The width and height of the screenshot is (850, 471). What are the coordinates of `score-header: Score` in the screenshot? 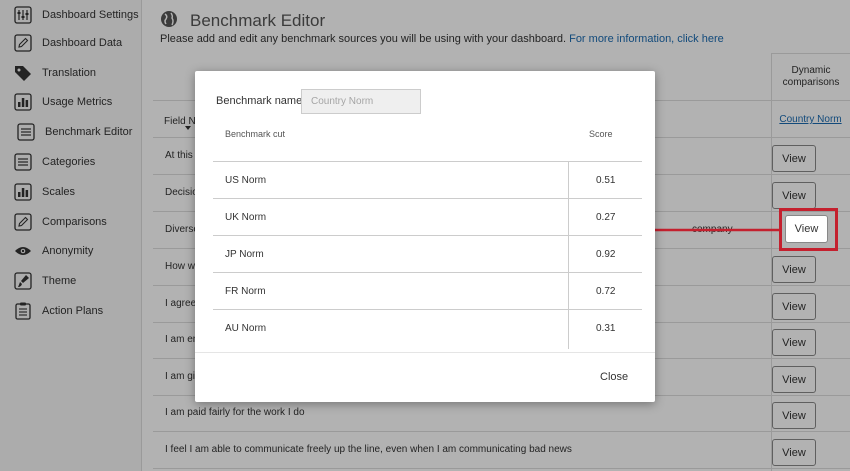 It's located at (601, 134).